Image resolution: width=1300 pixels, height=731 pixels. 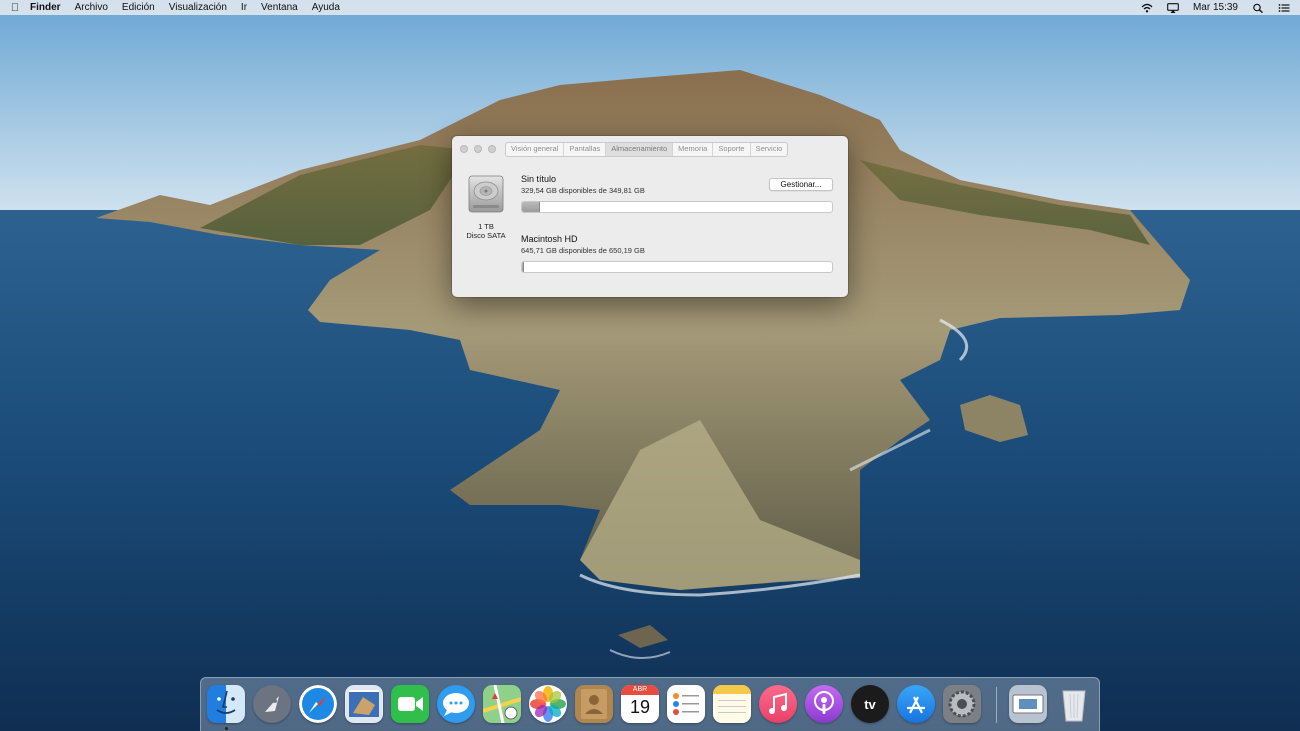 I want to click on safari-icon, so click(x=318, y=704).